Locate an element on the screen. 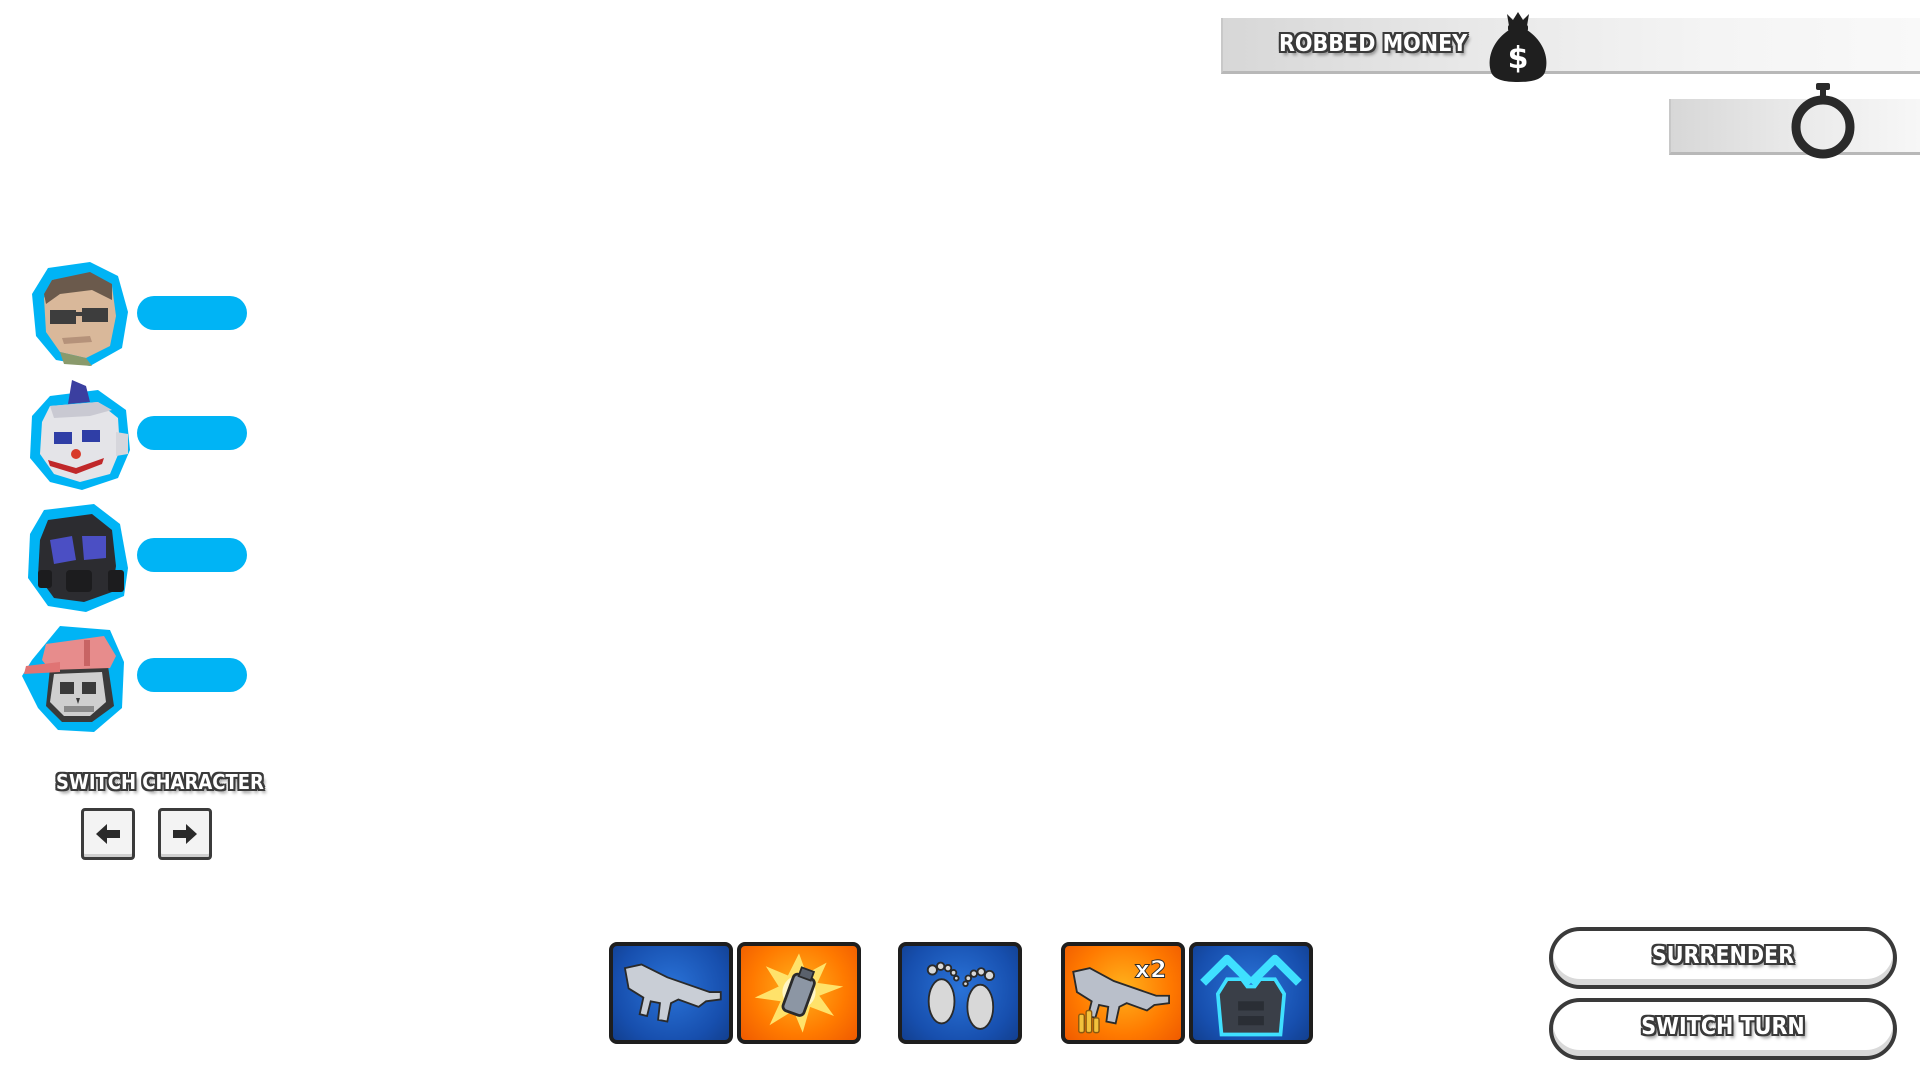  grenade-explosion-icon is located at coordinates (799, 993).